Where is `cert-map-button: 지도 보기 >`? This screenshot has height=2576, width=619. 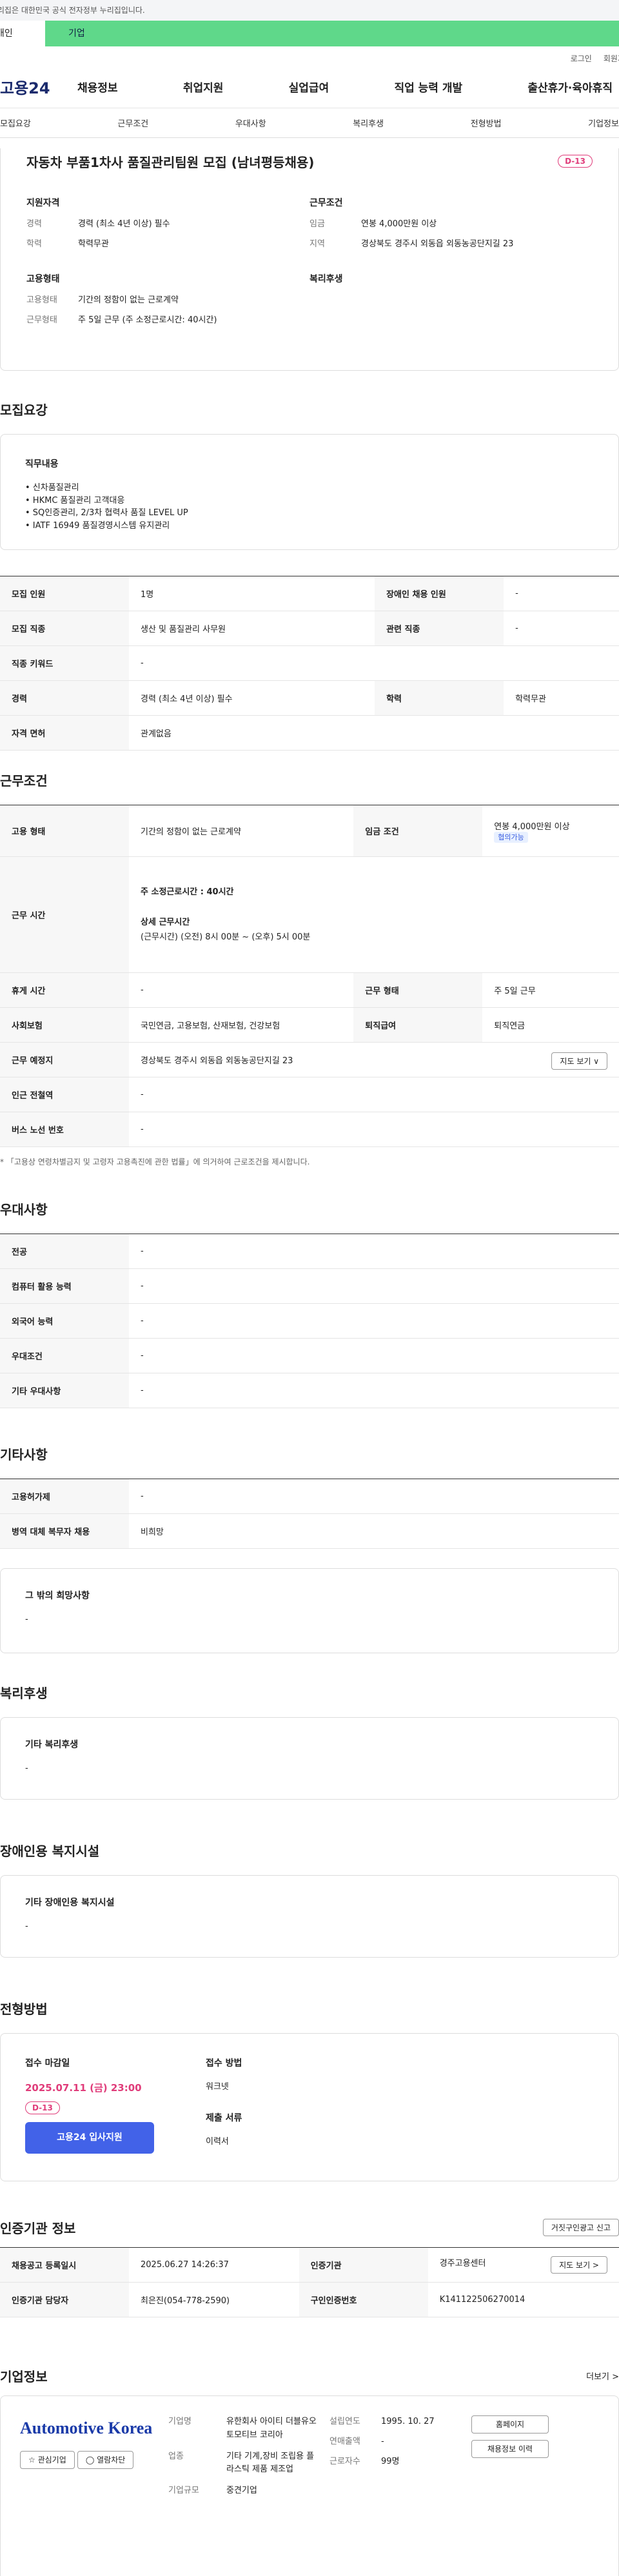
cert-map-button: 지도 보기 > is located at coordinates (579, 2265).